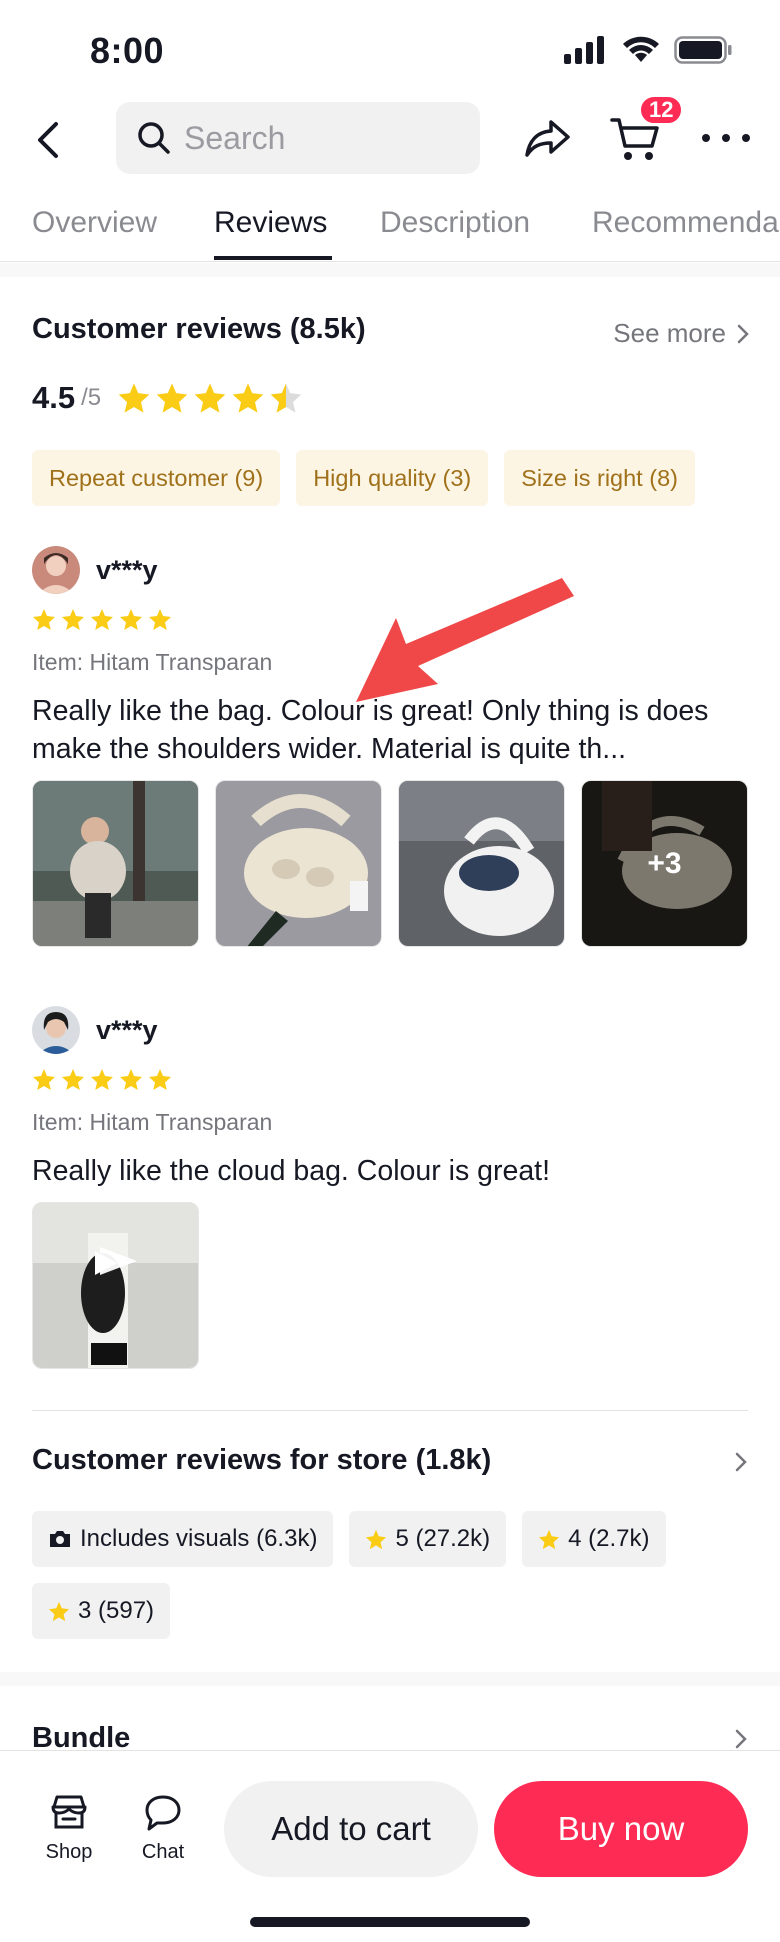  I want to click on more-photos-count: +3, so click(664, 863).